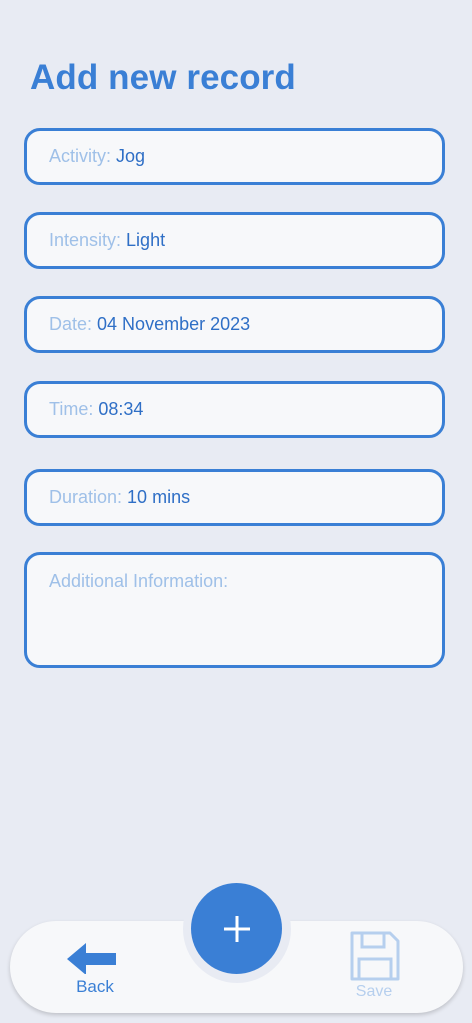  I want to click on plus-icon, so click(236, 928).